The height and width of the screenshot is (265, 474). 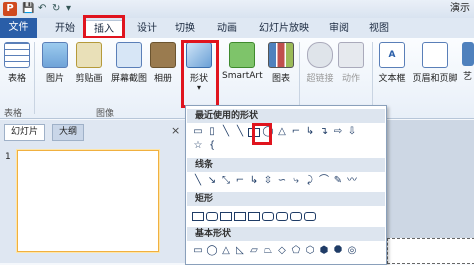 What do you see at coordinates (392, 55) in the screenshot?
I see `textbox-icon: A` at bounding box center [392, 55].